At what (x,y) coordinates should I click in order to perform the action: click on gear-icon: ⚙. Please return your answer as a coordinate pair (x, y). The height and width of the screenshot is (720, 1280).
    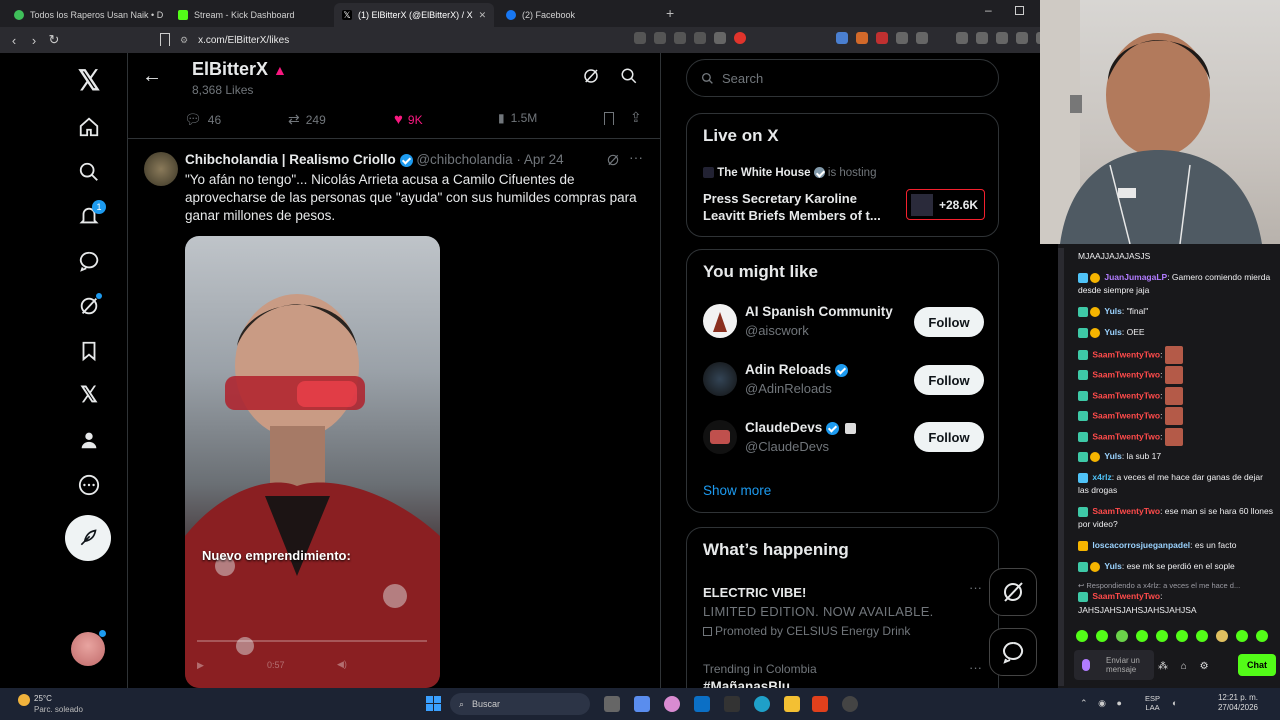
    Looking at the image, I should click on (1204, 666).